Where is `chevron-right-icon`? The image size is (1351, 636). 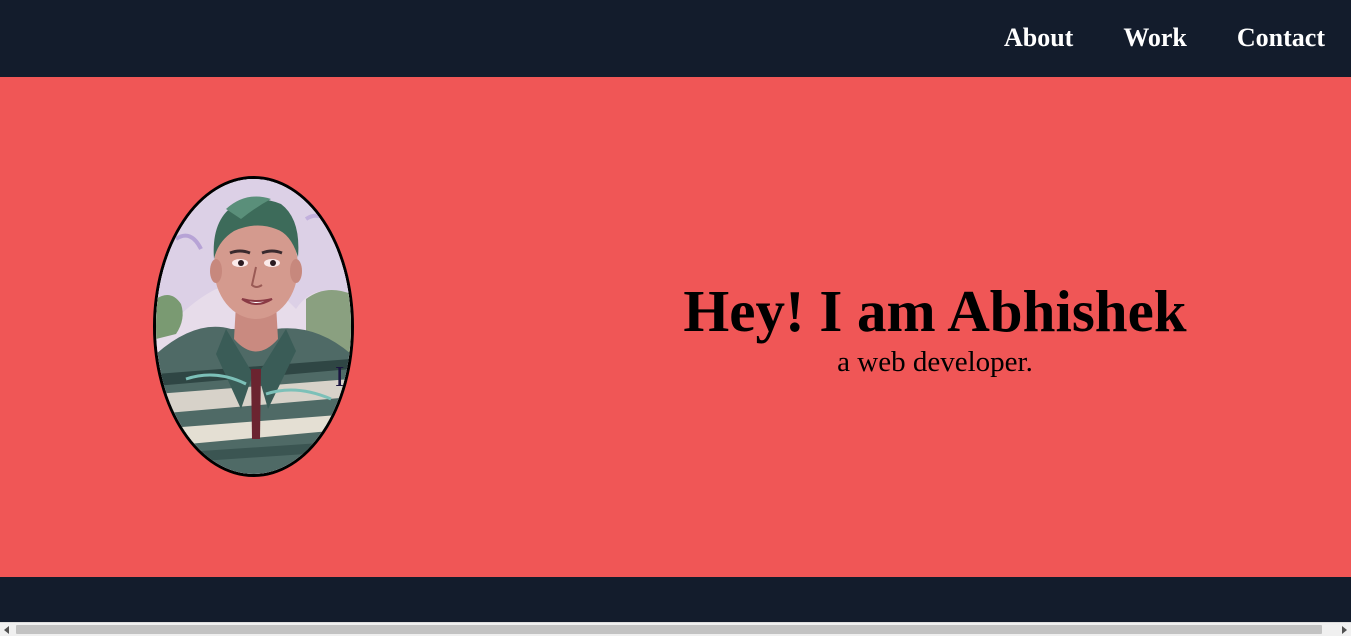
chevron-right-icon is located at coordinates (1344, 630).